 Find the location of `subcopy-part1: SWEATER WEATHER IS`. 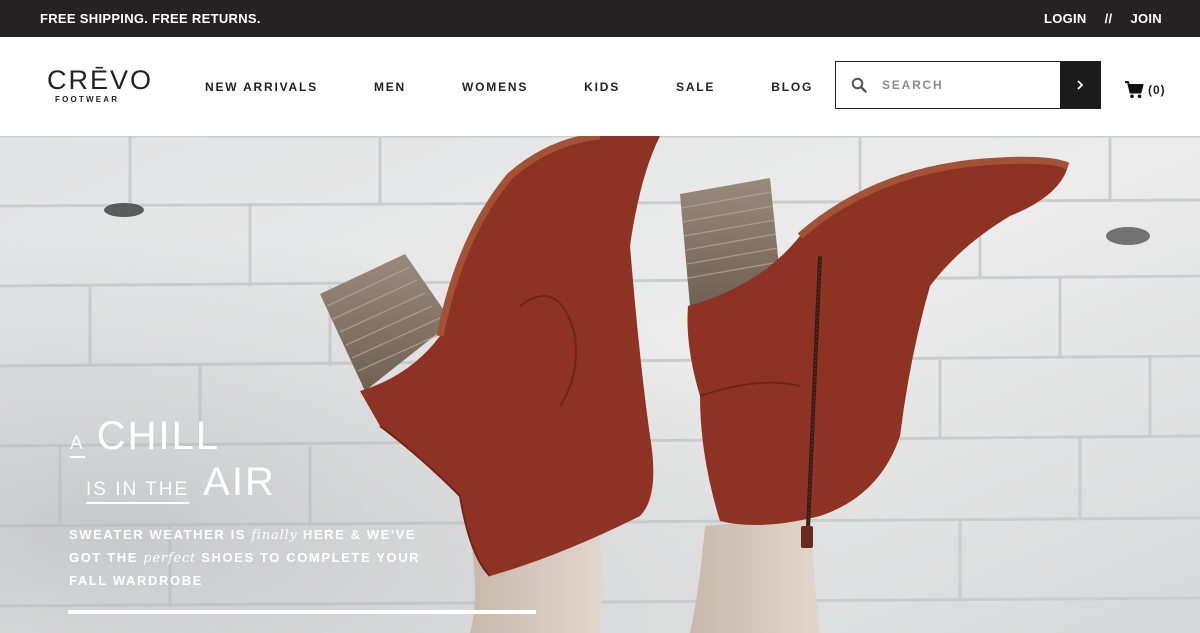

subcopy-part1: SWEATER WEATHER IS is located at coordinates (160, 534).